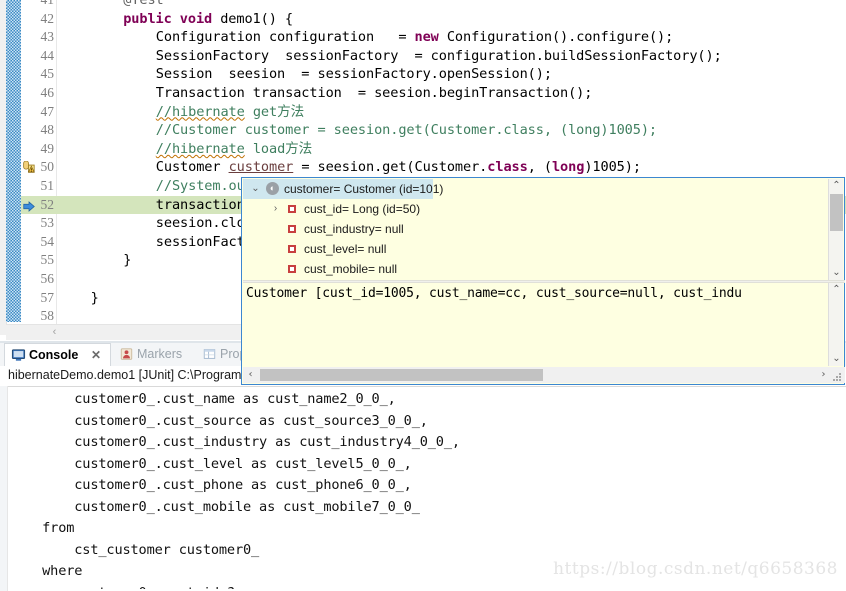 This screenshot has height=591, width=846. Describe the element at coordinates (261, 167) in the screenshot. I see `code-token: customer` at that location.